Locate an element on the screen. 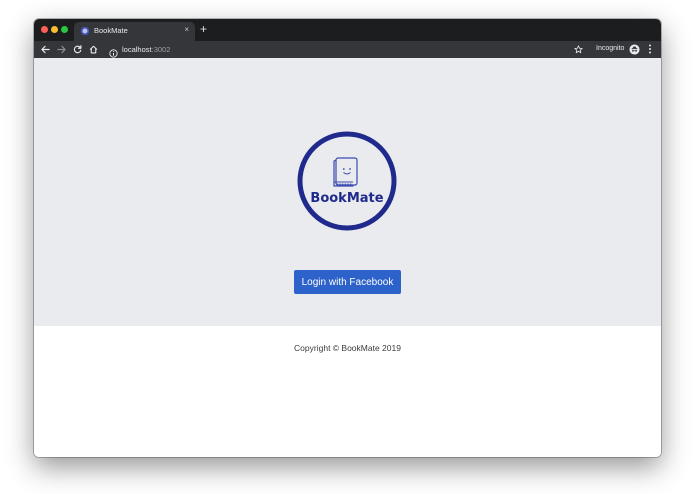 This screenshot has width=695, height=494. window-close-button is located at coordinates (44, 29).